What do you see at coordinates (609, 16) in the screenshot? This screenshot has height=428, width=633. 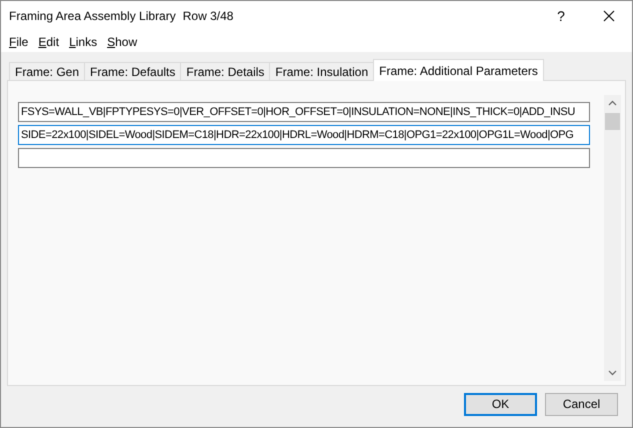 I see `close-icon` at bounding box center [609, 16].